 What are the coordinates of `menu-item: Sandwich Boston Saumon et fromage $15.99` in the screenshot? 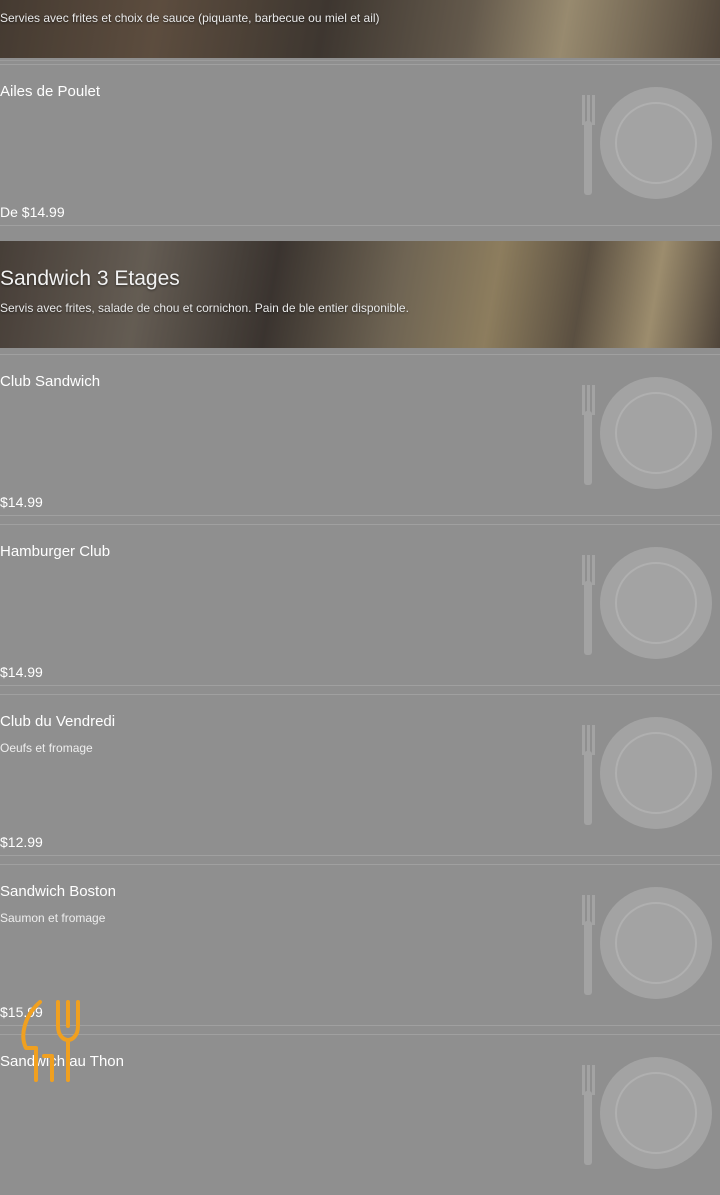 It's located at (360, 945).